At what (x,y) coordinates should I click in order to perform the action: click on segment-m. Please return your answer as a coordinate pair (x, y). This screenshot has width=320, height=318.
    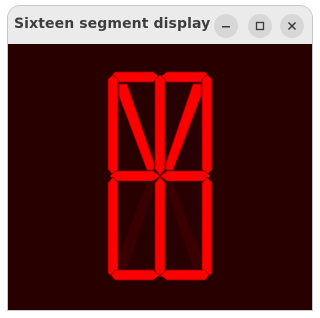
    Looking at the image, I should click on (136, 225).